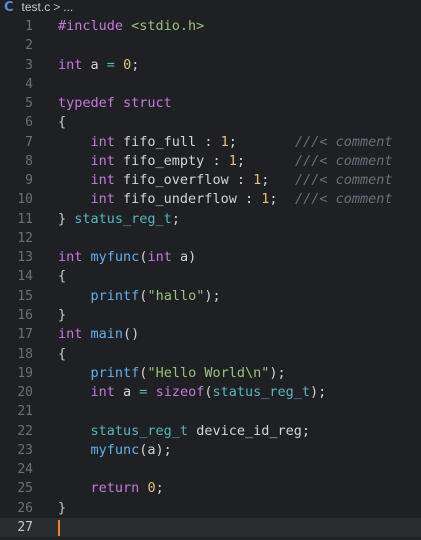  What do you see at coordinates (210, 103) in the screenshot?
I see `code-line: 5 typedef struct` at bounding box center [210, 103].